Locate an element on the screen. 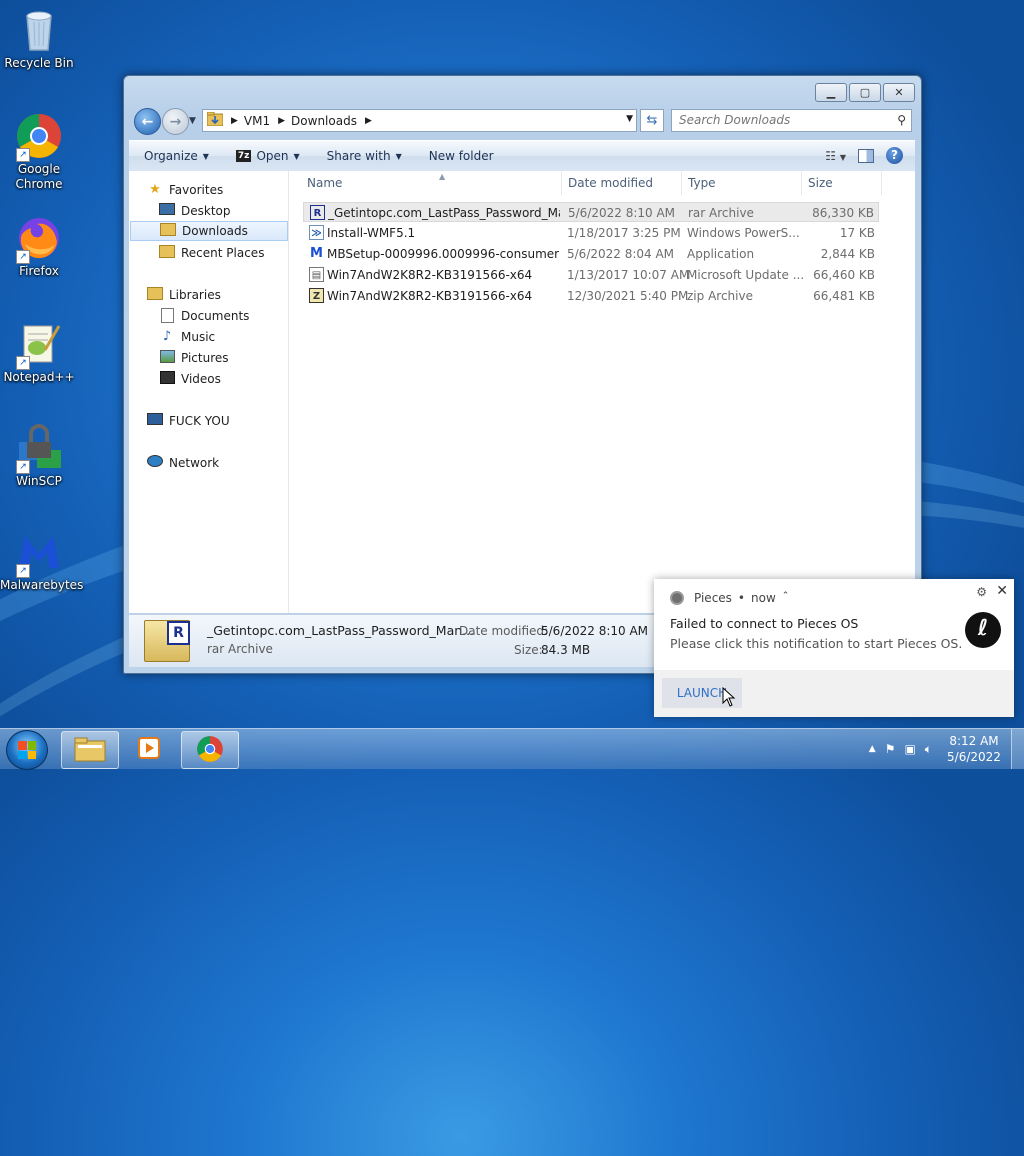  refresh-icon: ⇆ is located at coordinates (652, 120).